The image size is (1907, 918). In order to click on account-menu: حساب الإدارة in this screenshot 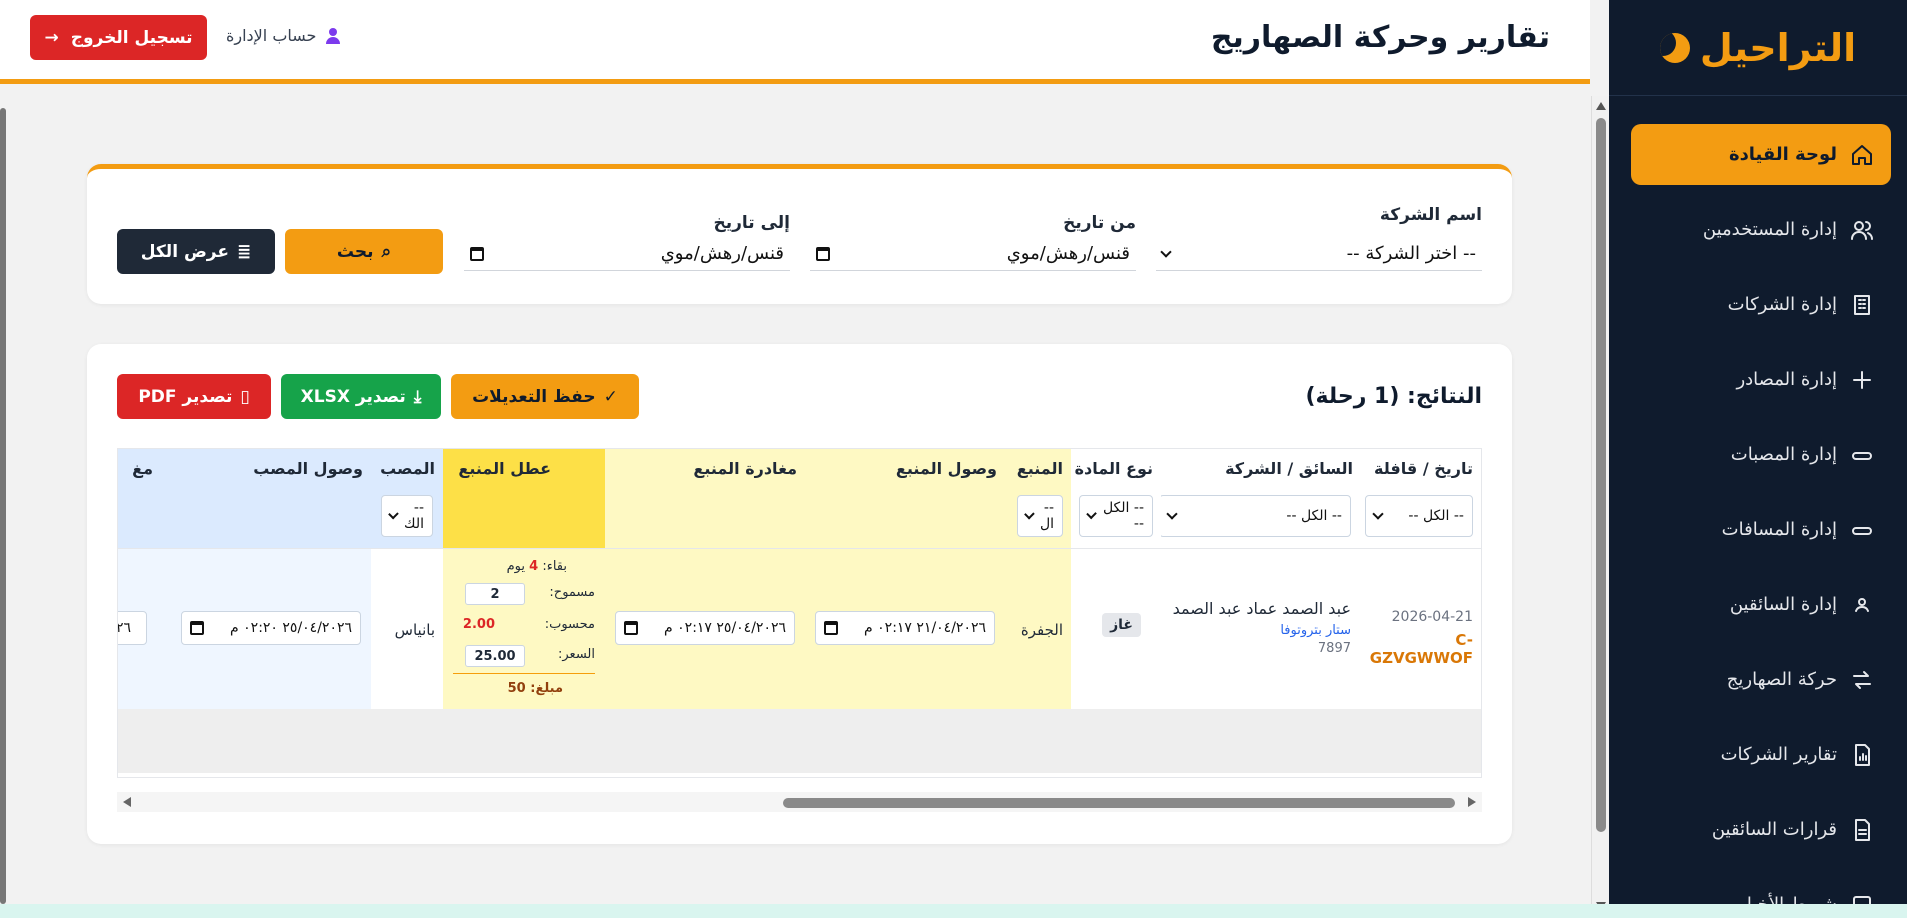, I will do `click(283, 35)`.